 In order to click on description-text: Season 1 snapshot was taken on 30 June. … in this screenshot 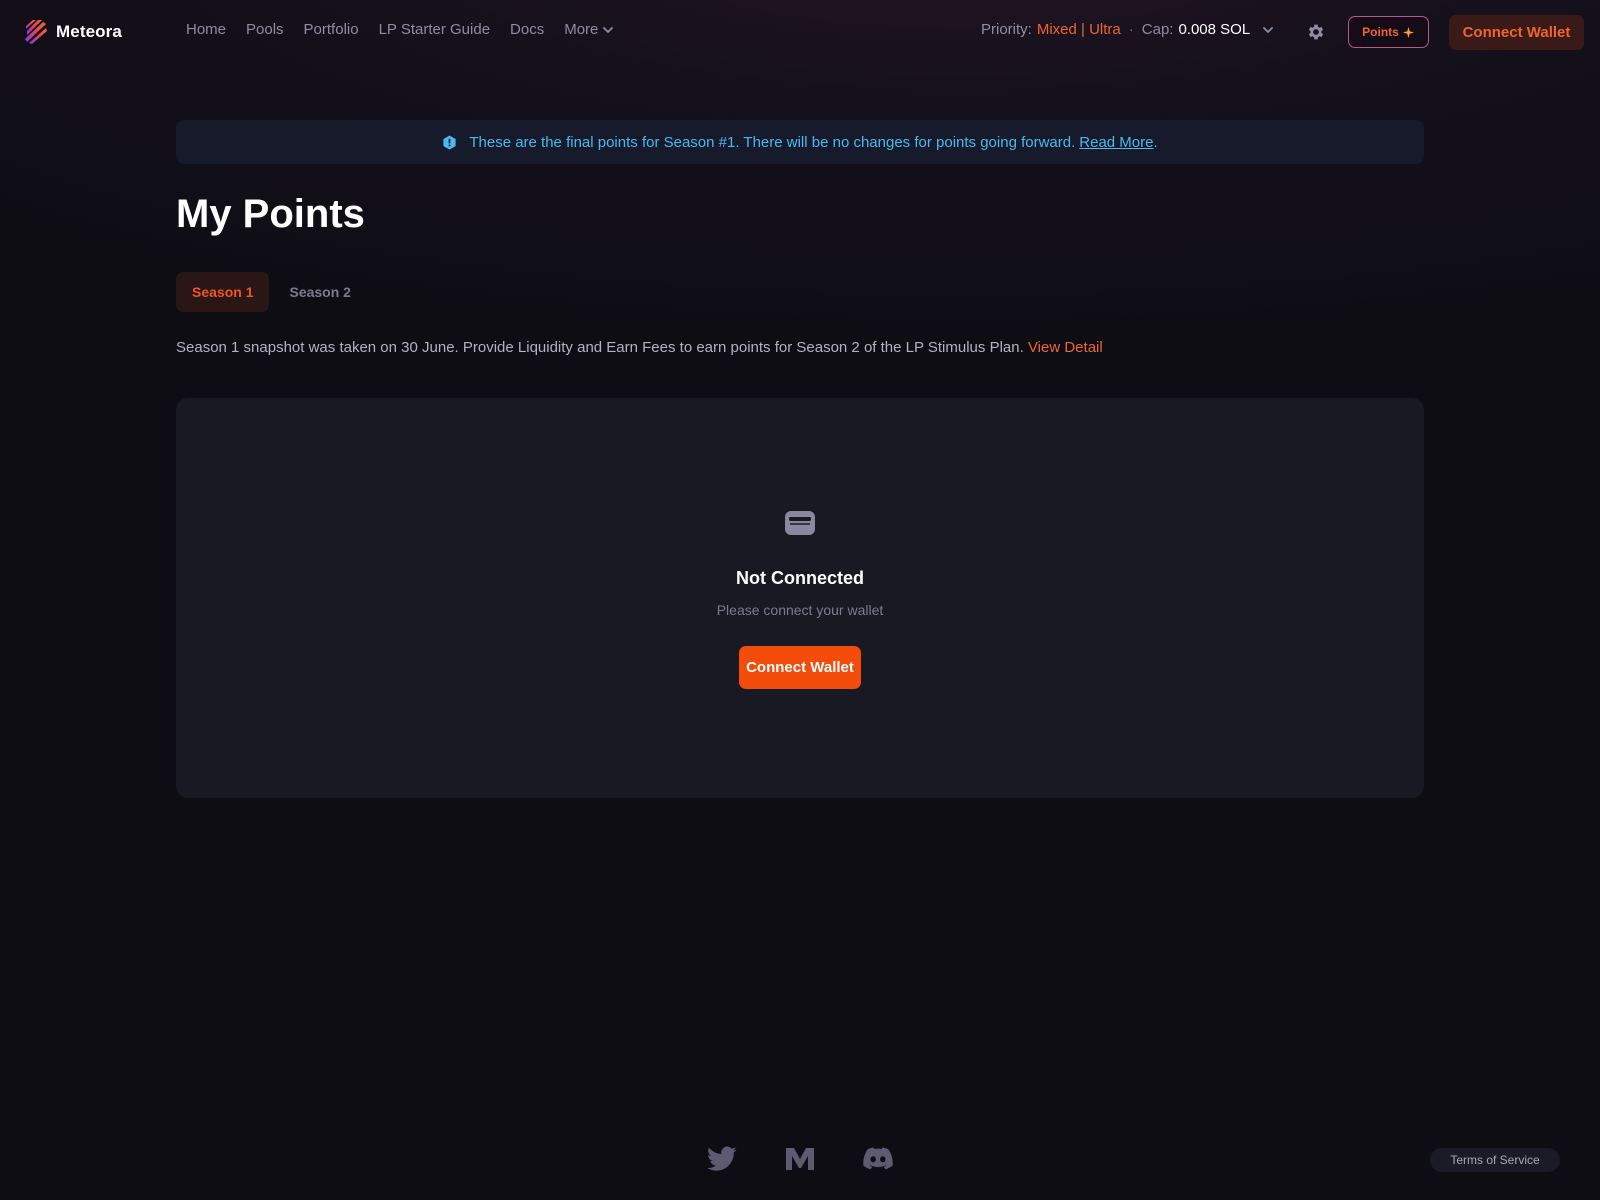, I will do `click(600, 347)`.